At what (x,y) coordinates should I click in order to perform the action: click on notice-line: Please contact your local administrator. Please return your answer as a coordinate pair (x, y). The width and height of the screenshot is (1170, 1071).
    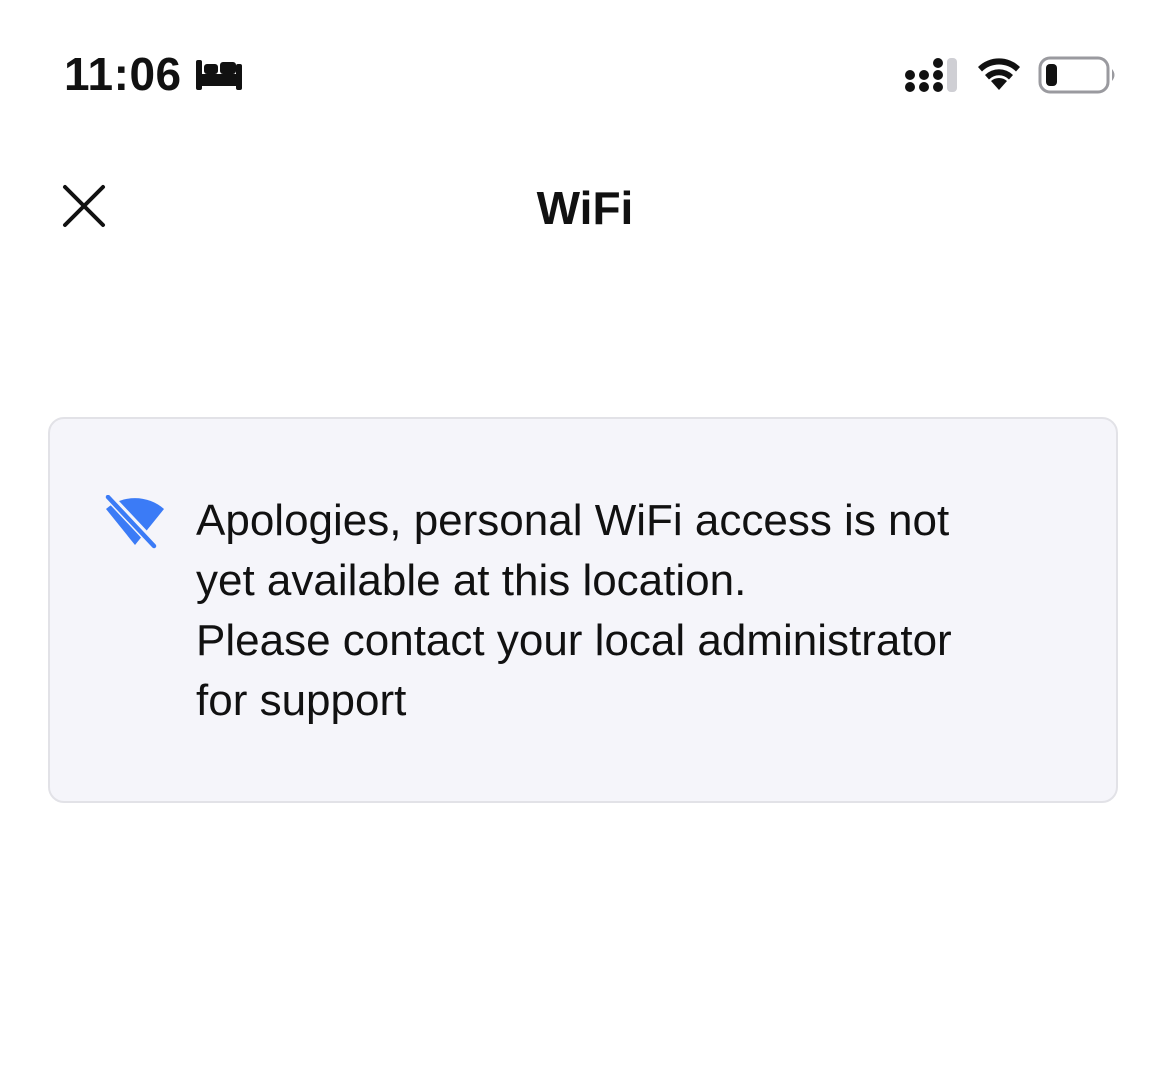
    Looking at the image, I should click on (574, 640).